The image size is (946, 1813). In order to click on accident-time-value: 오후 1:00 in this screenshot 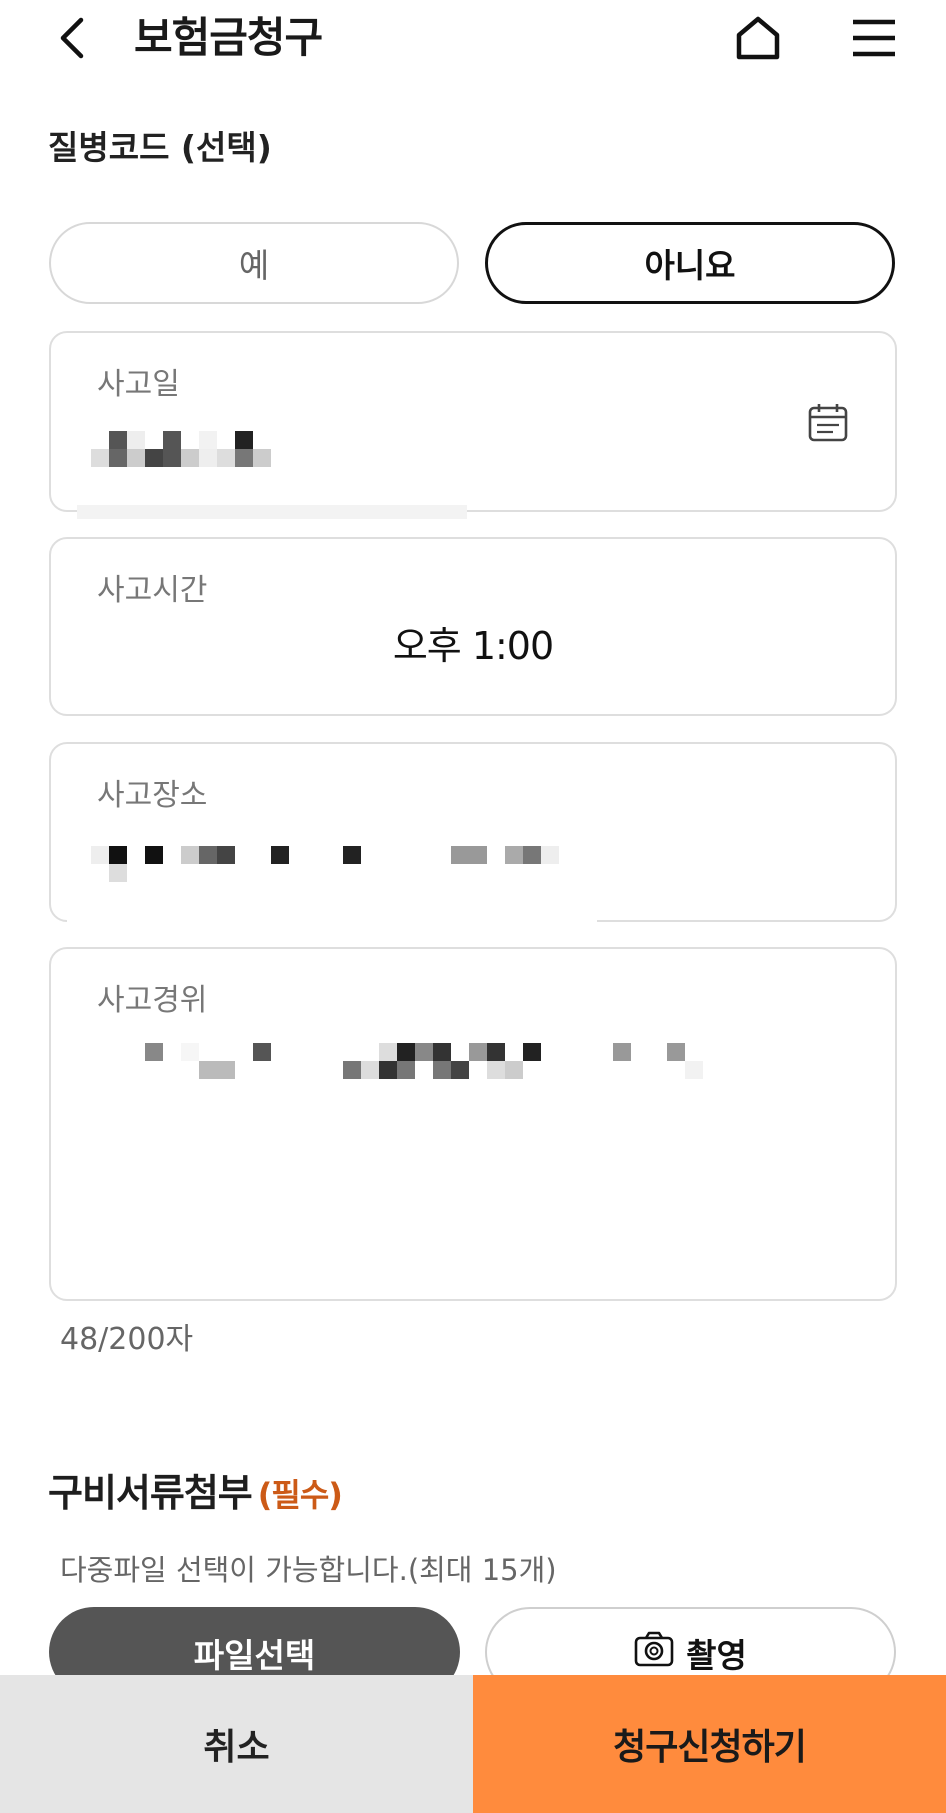, I will do `click(473, 646)`.